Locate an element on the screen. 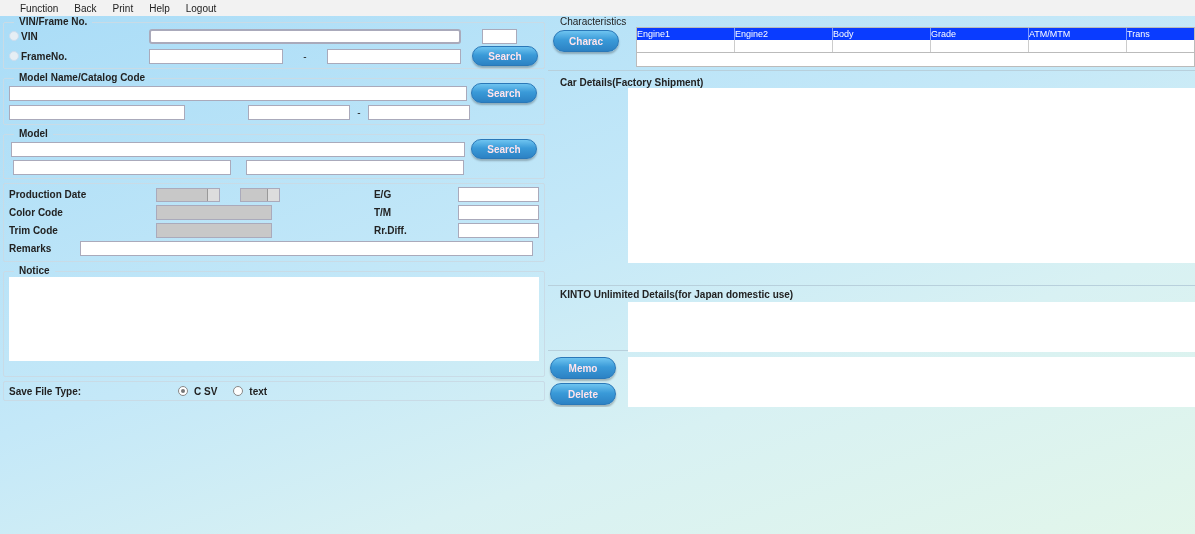 The width and height of the screenshot is (1195, 534). field-label: T/M is located at coordinates (383, 213).